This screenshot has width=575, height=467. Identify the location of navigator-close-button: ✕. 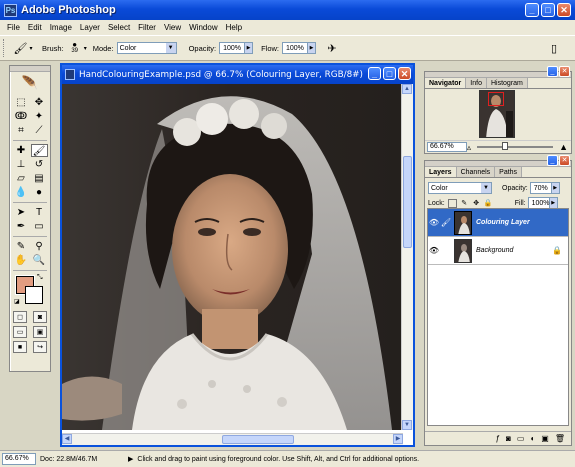
(564, 71).